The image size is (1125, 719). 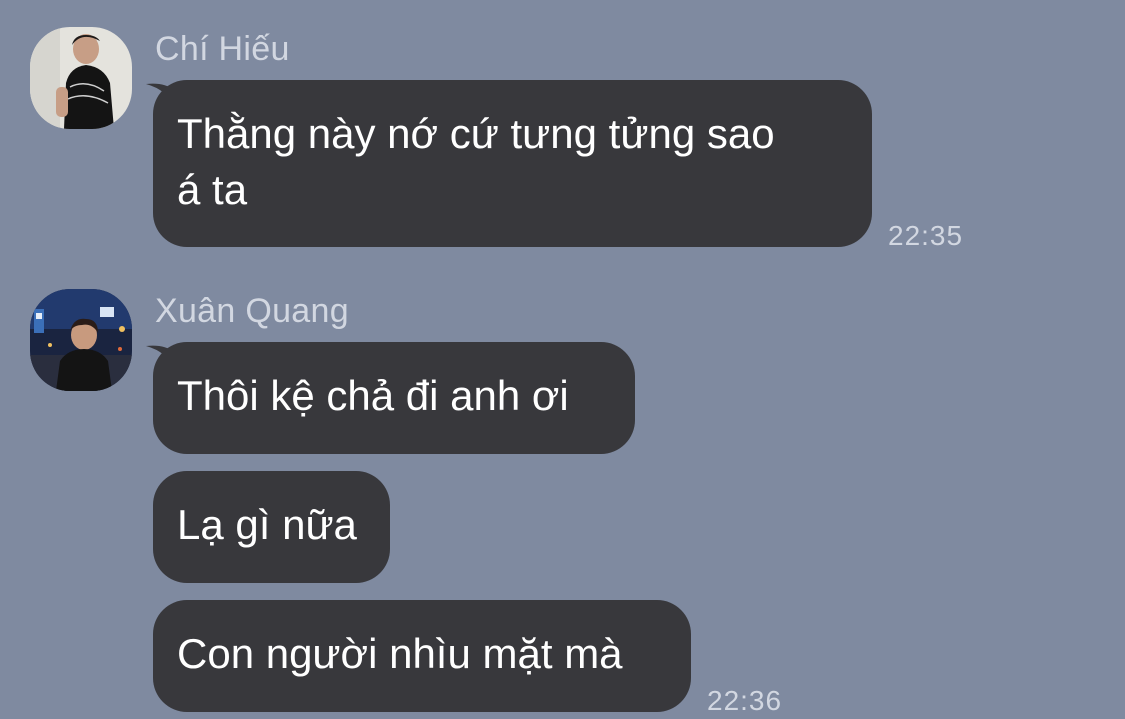 I want to click on avatar-chi-hieu, so click(x=81, y=78).